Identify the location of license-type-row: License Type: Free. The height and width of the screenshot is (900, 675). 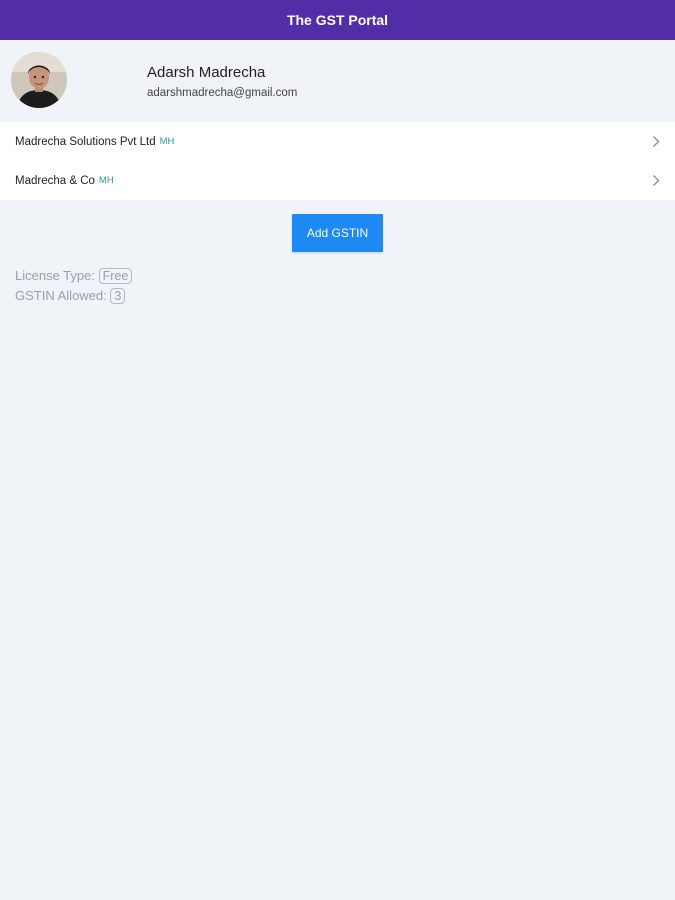
(345, 276).